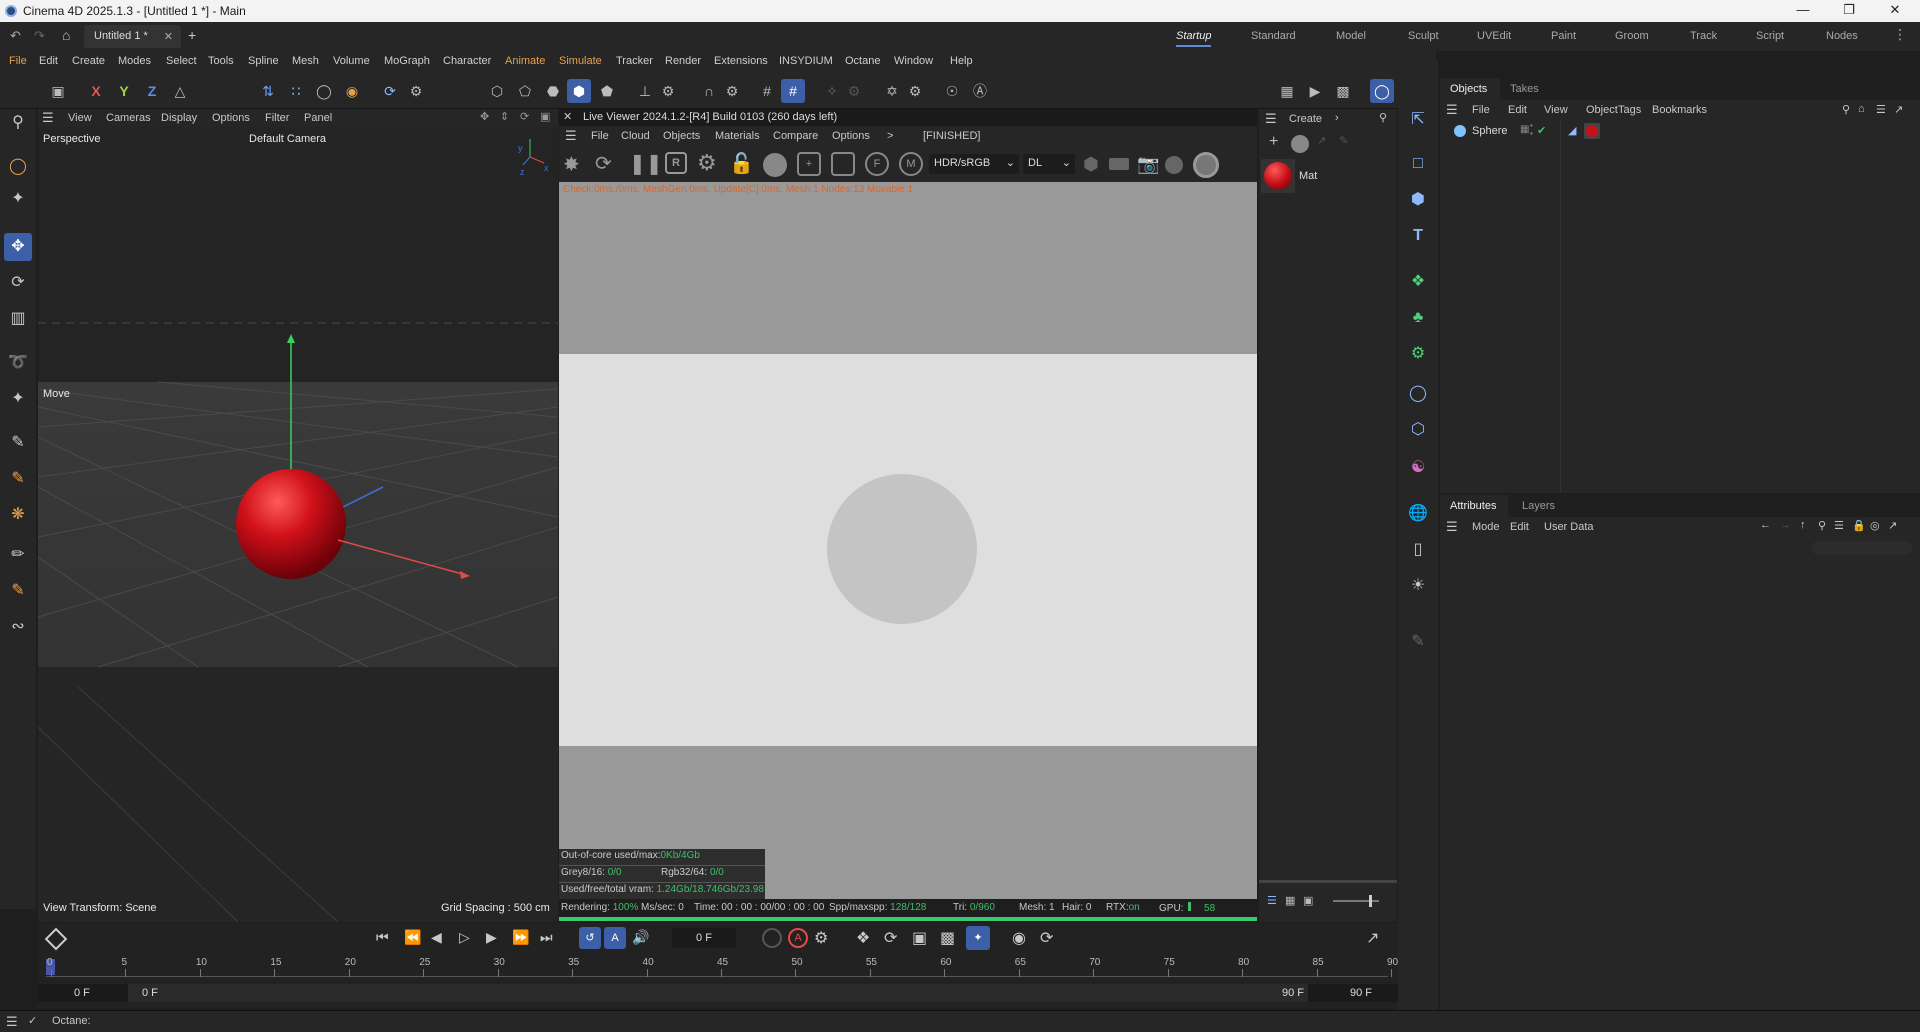 The height and width of the screenshot is (1032, 1920). I want to click on next-key-icon: ⏩, so click(520, 937).